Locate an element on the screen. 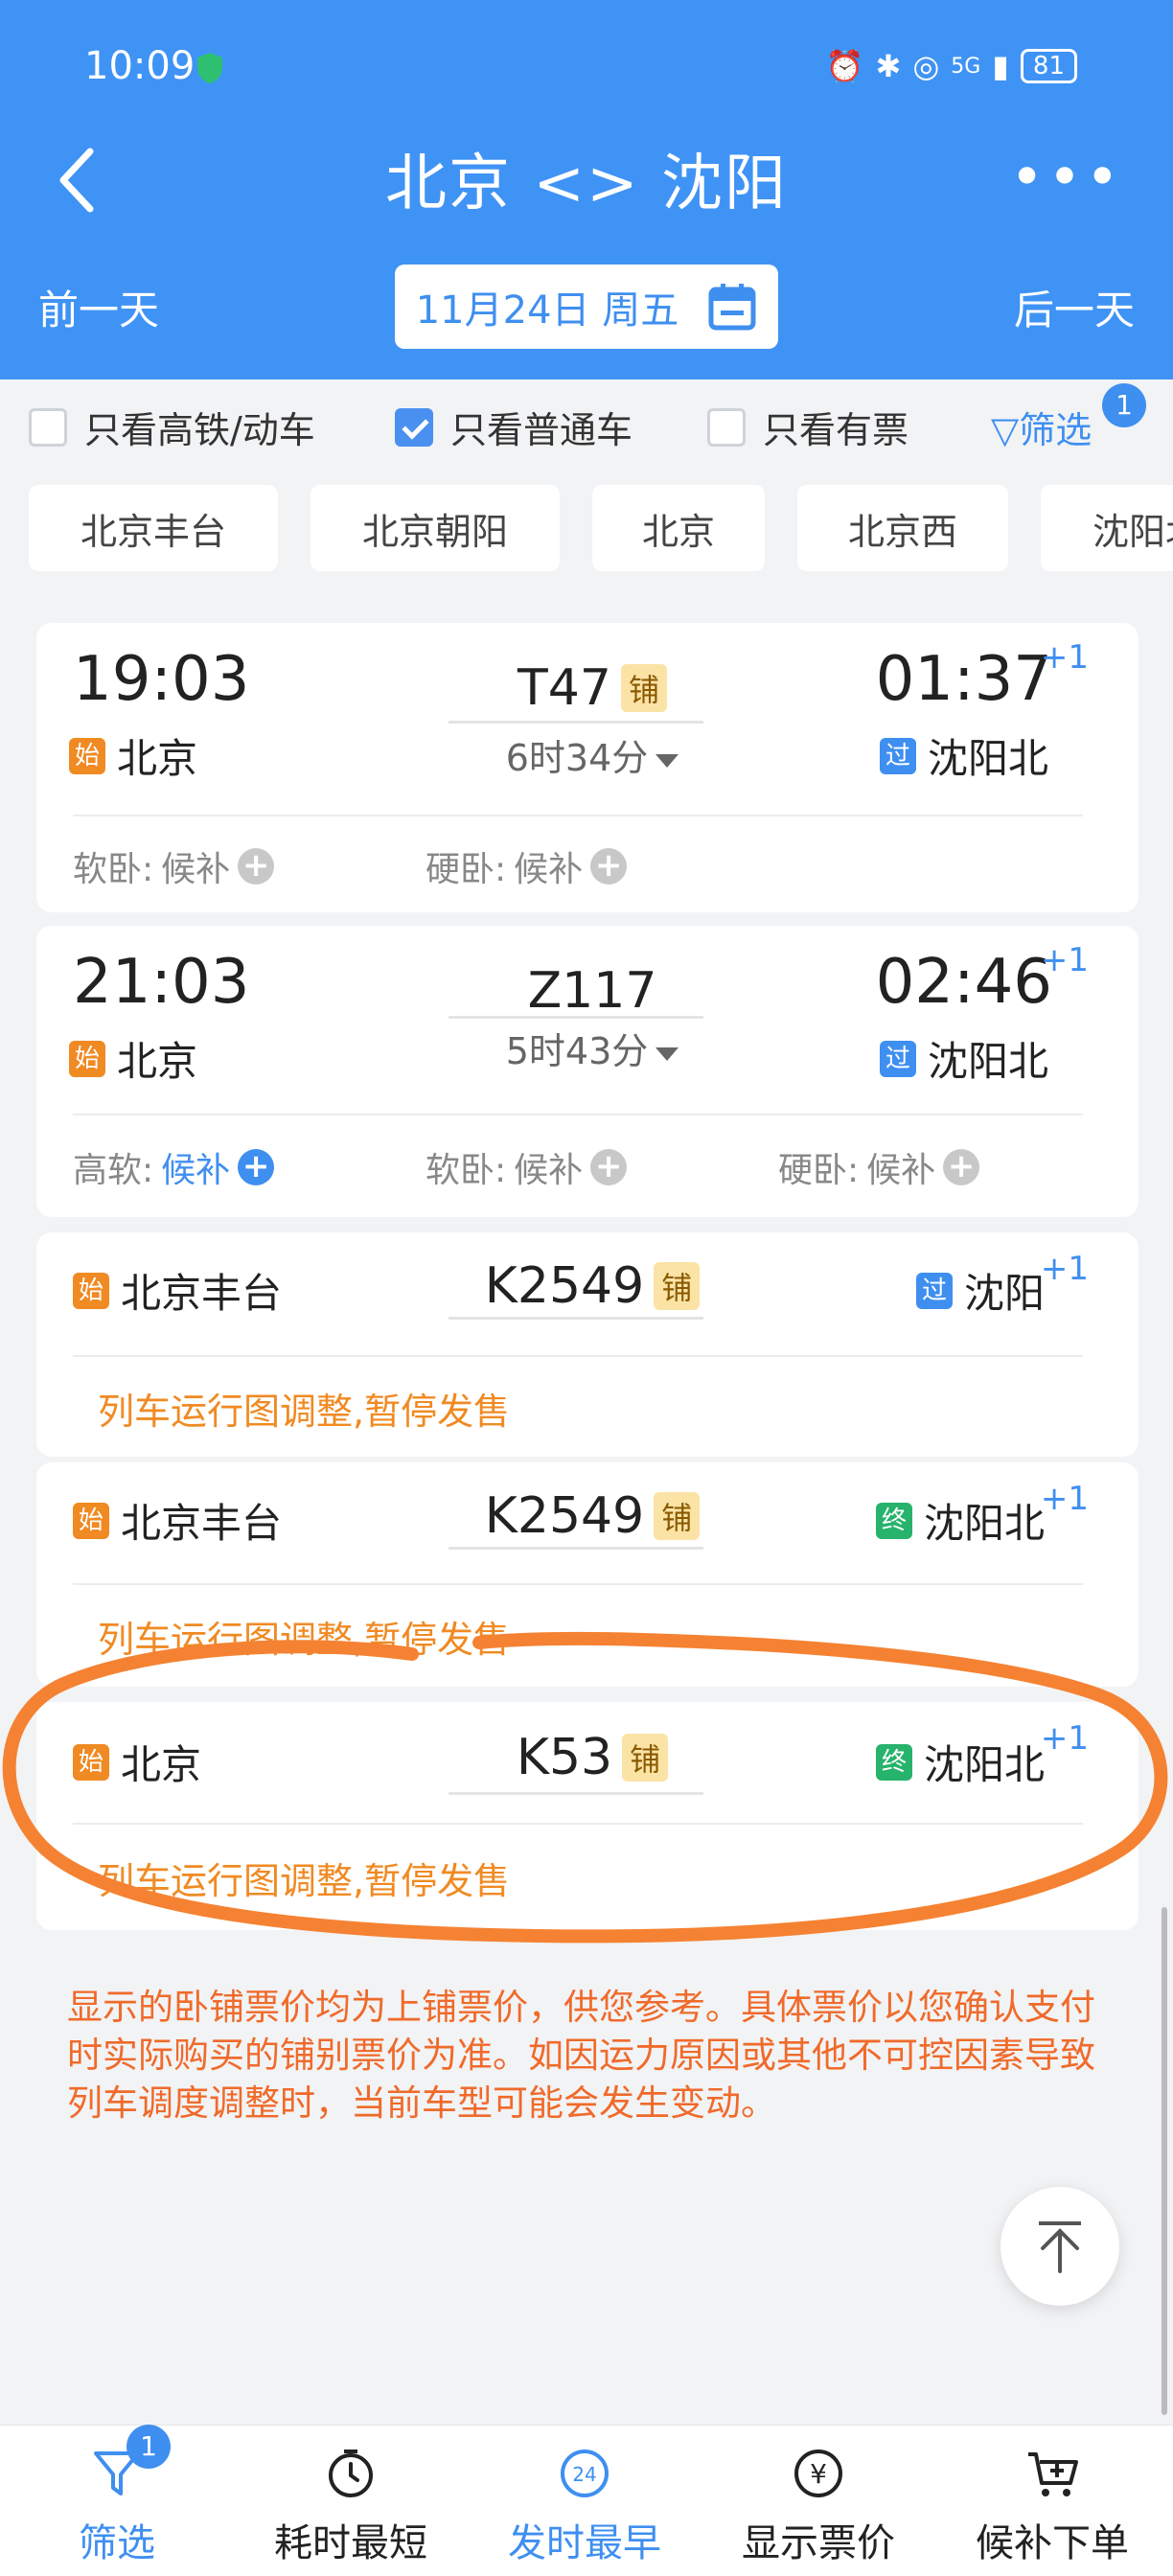 The image size is (1173, 2576). expand-icon is located at coordinates (667, 760).